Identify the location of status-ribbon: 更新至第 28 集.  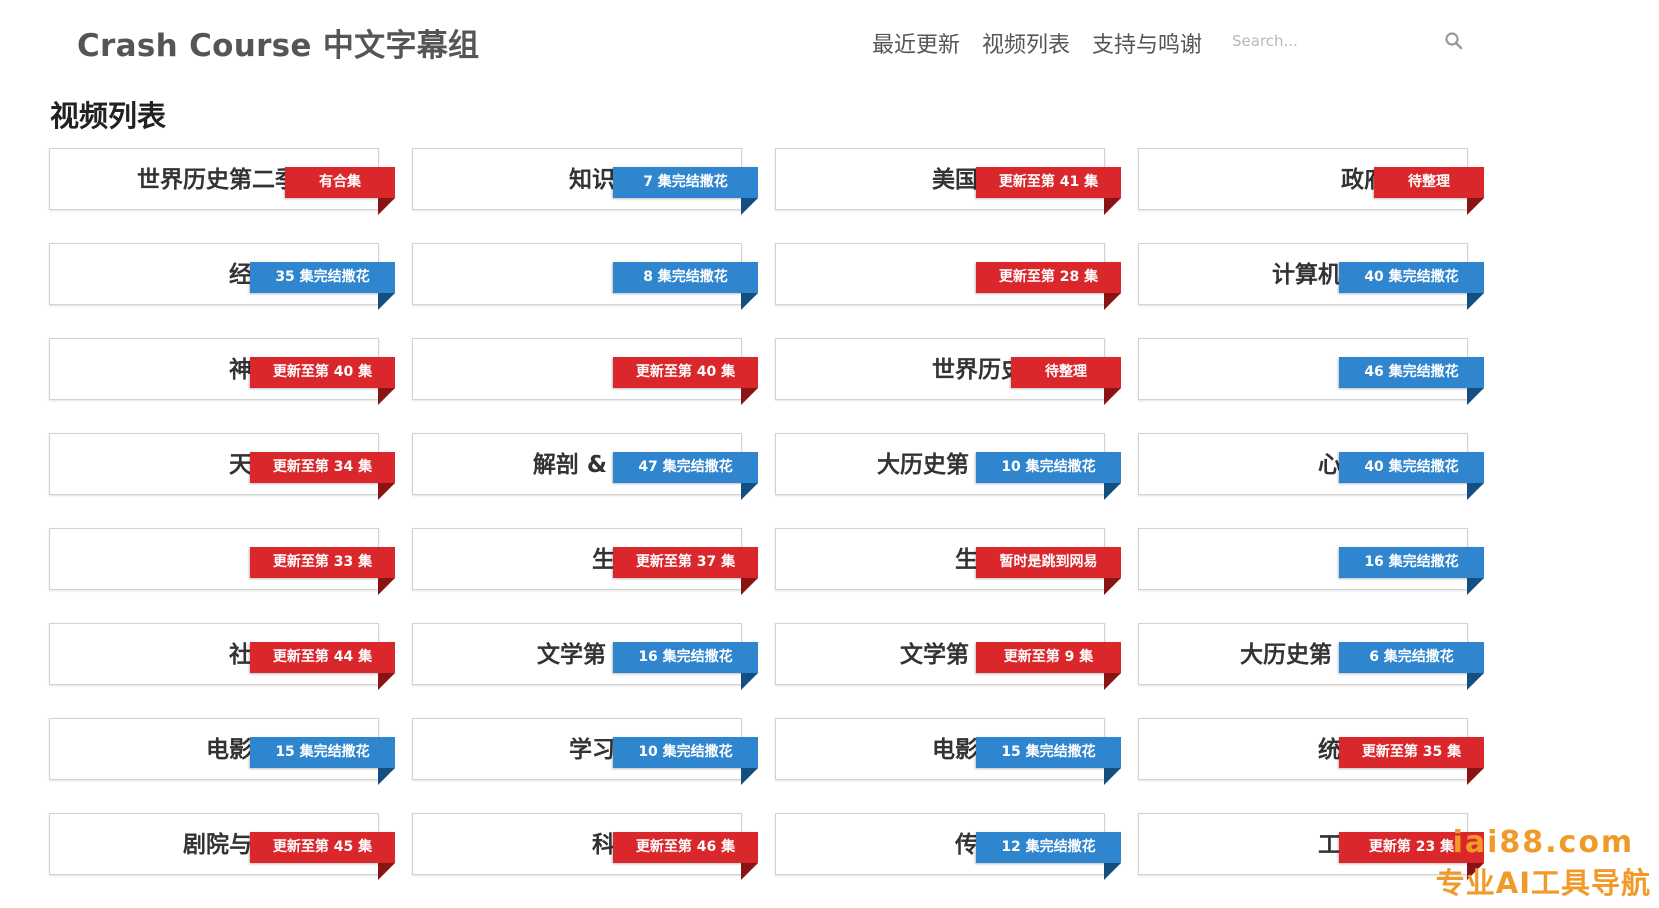
(1048, 286).